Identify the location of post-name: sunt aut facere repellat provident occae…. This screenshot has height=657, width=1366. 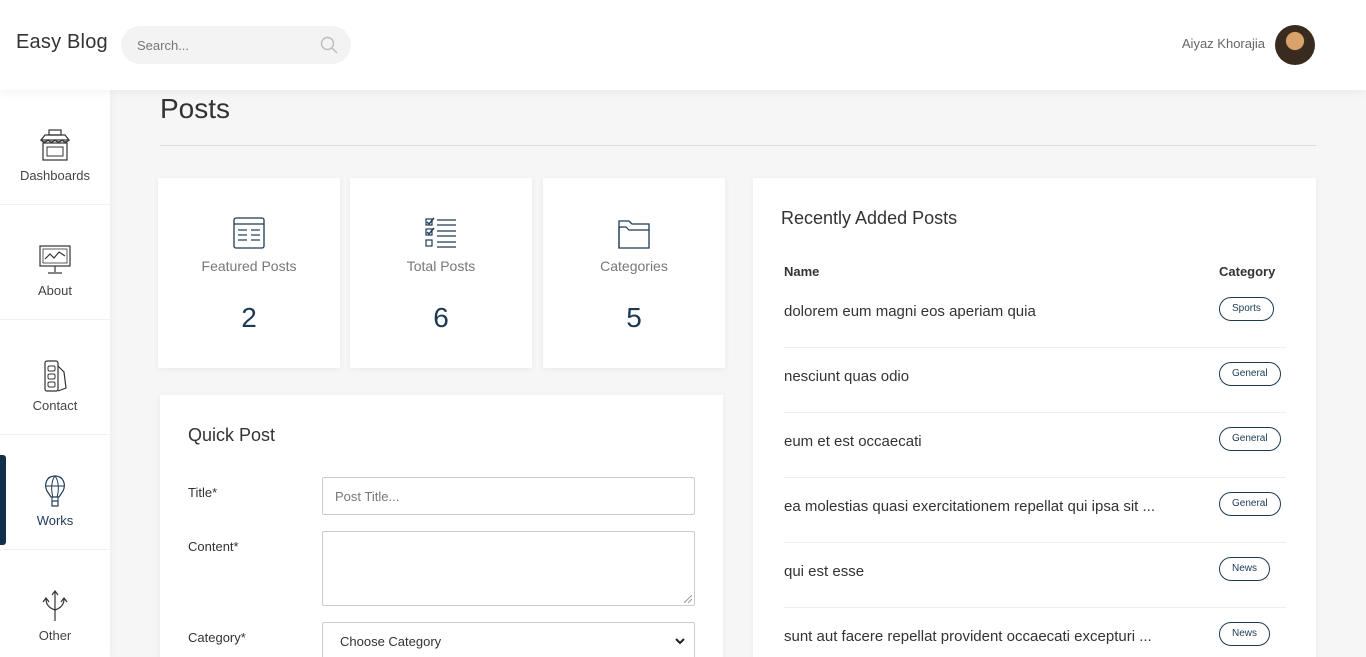
(994, 636).